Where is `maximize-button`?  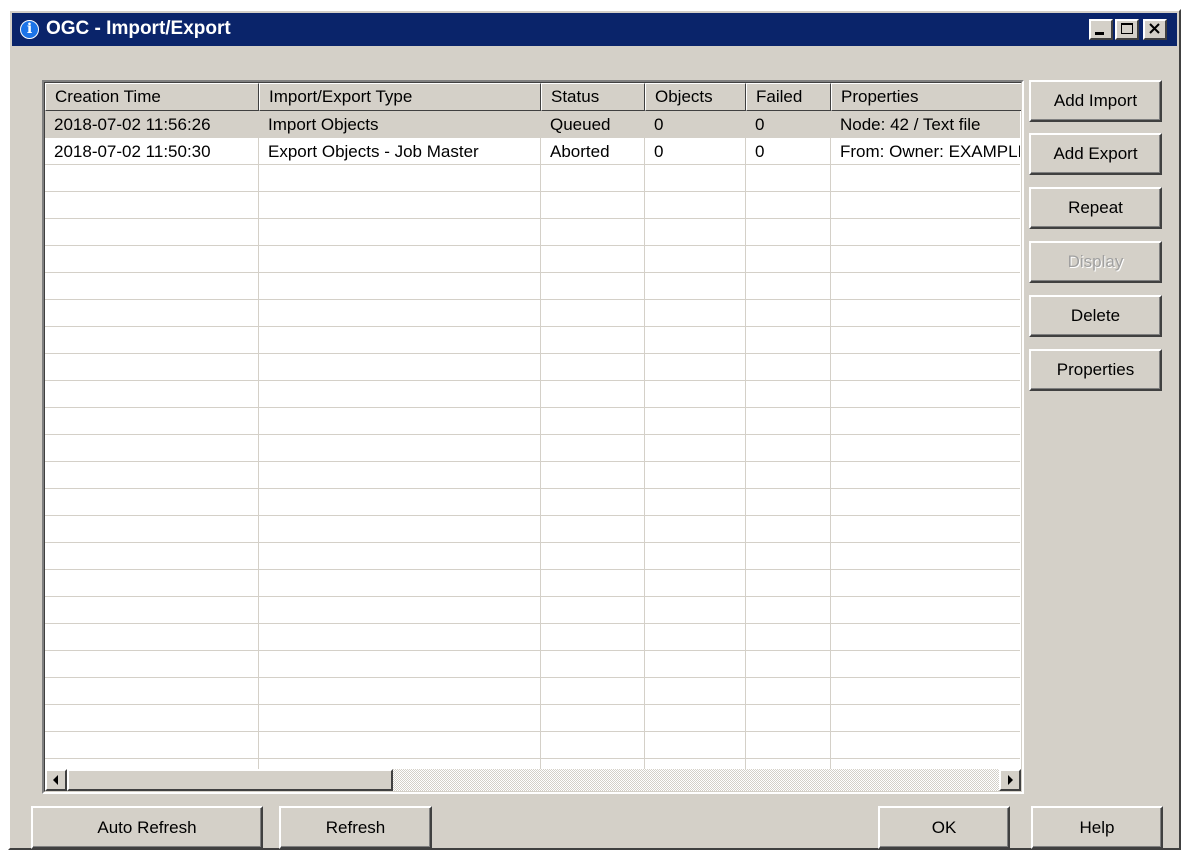
maximize-button is located at coordinates (1127, 29).